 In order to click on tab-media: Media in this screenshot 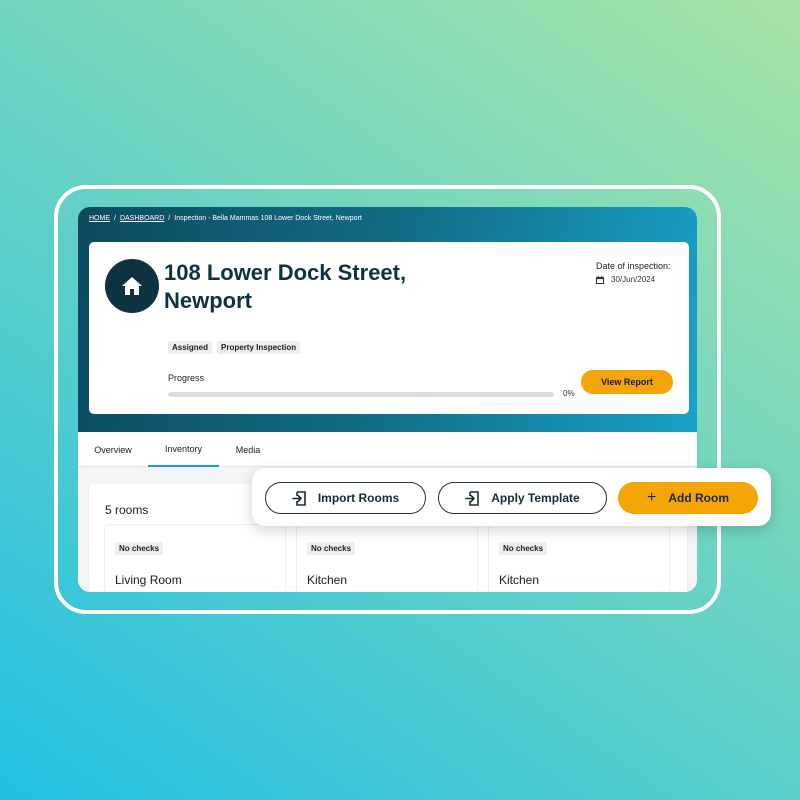, I will do `click(248, 449)`.